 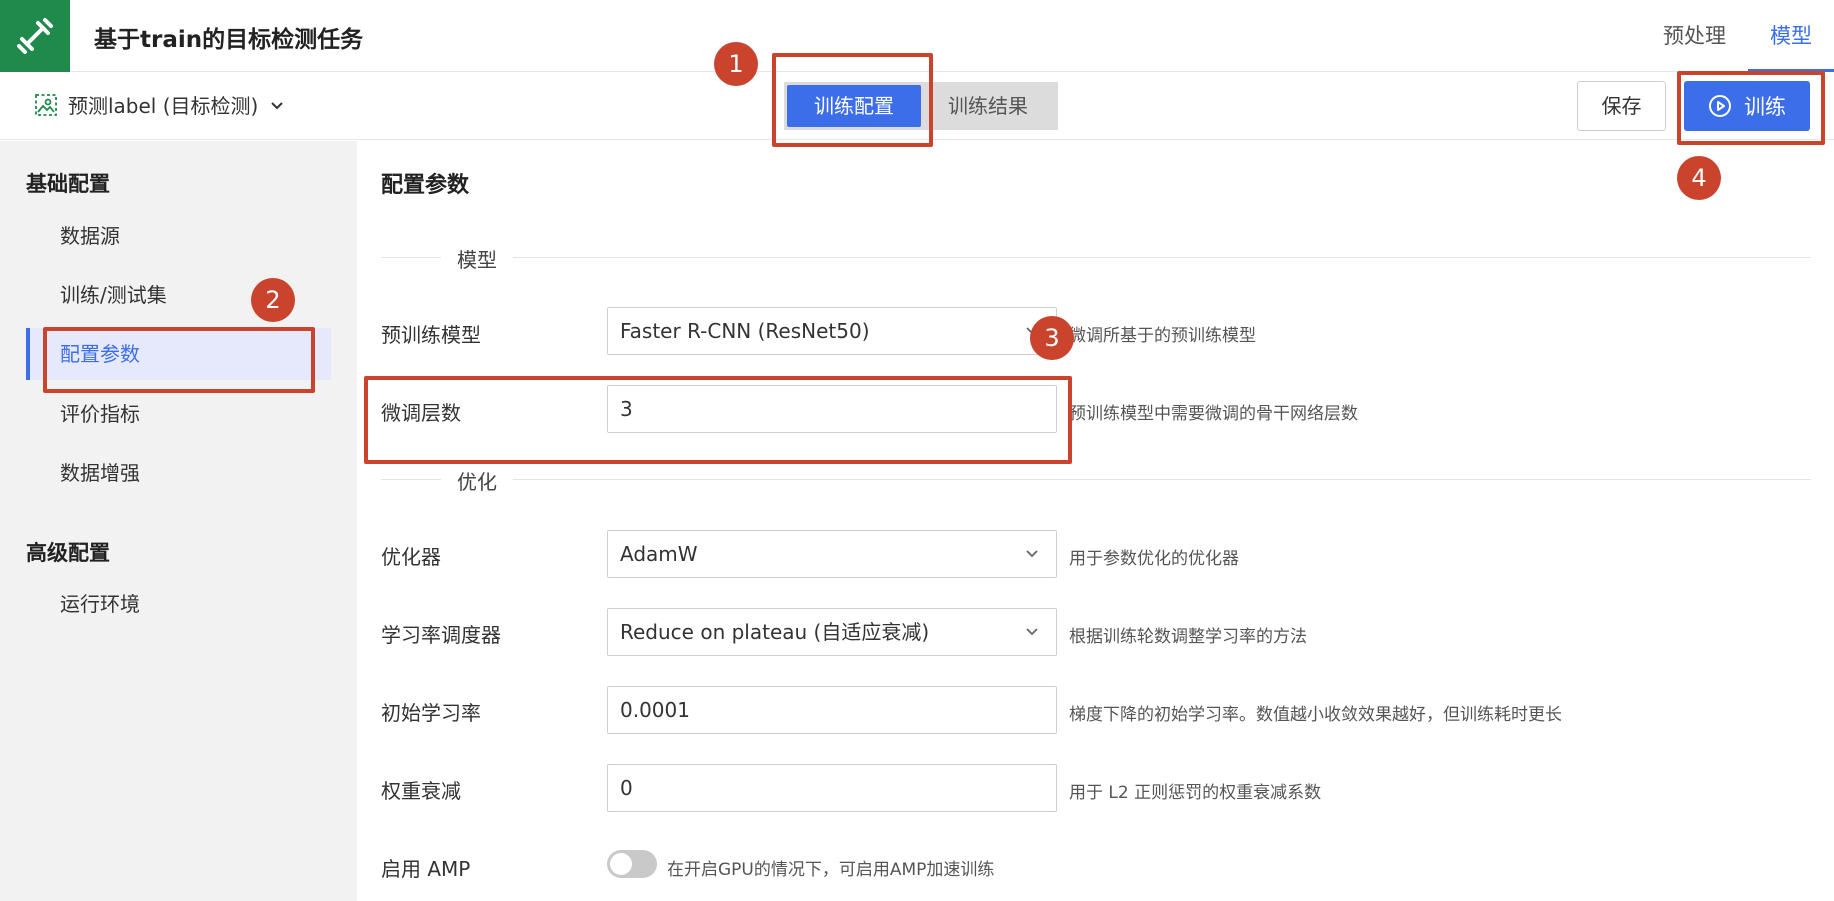 What do you see at coordinates (1694, 36) in the screenshot?
I see `tab-preprocess: 预处理` at bounding box center [1694, 36].